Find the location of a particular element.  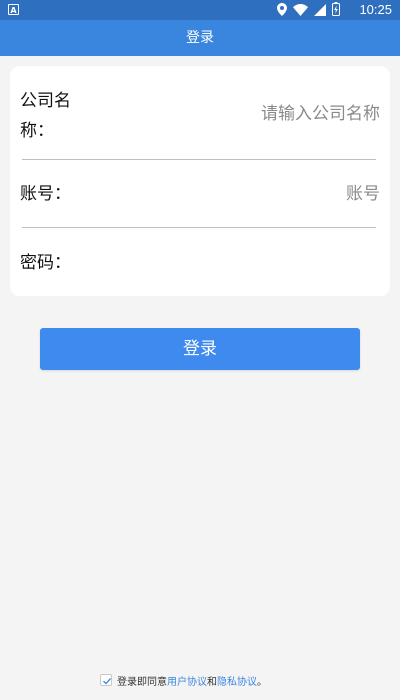

account-input is located at coordinates (280, 194).